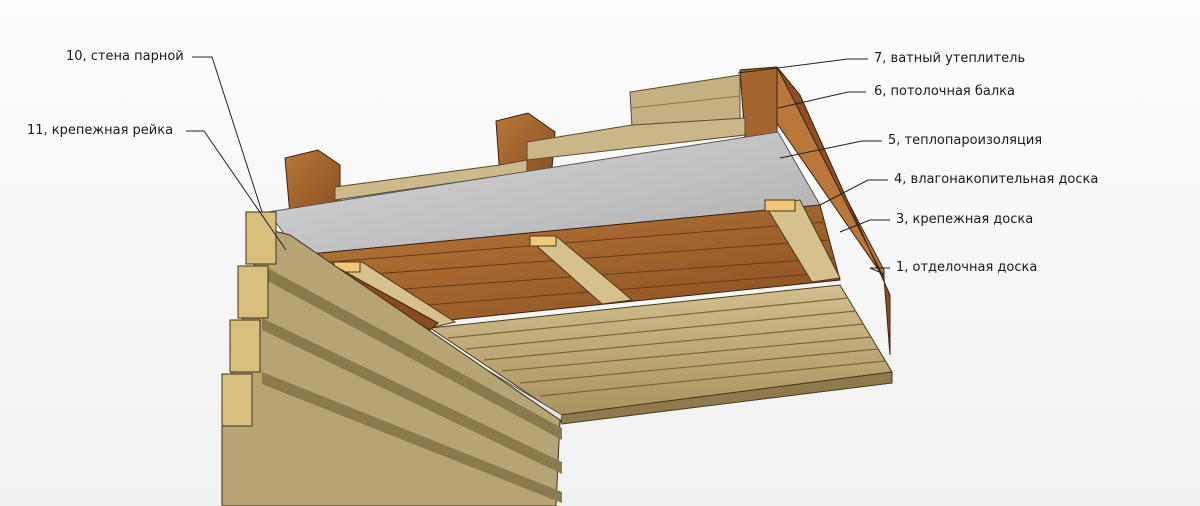 Image resolution: width=1200 pixels, height=506 pixels. What do you see at coordinates (996, 179) in the screenshot?
I see `label-moisture-board: 4, влагонакопительная доска` at bounding box center [996, 179].